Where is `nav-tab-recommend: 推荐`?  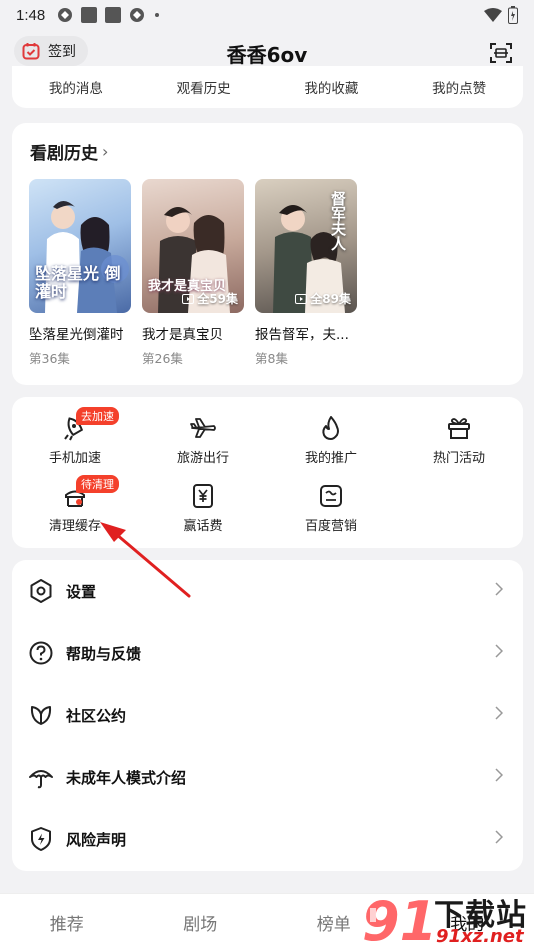 nav-tab-recommend: 推荐 is located at coordinates (67, 922).